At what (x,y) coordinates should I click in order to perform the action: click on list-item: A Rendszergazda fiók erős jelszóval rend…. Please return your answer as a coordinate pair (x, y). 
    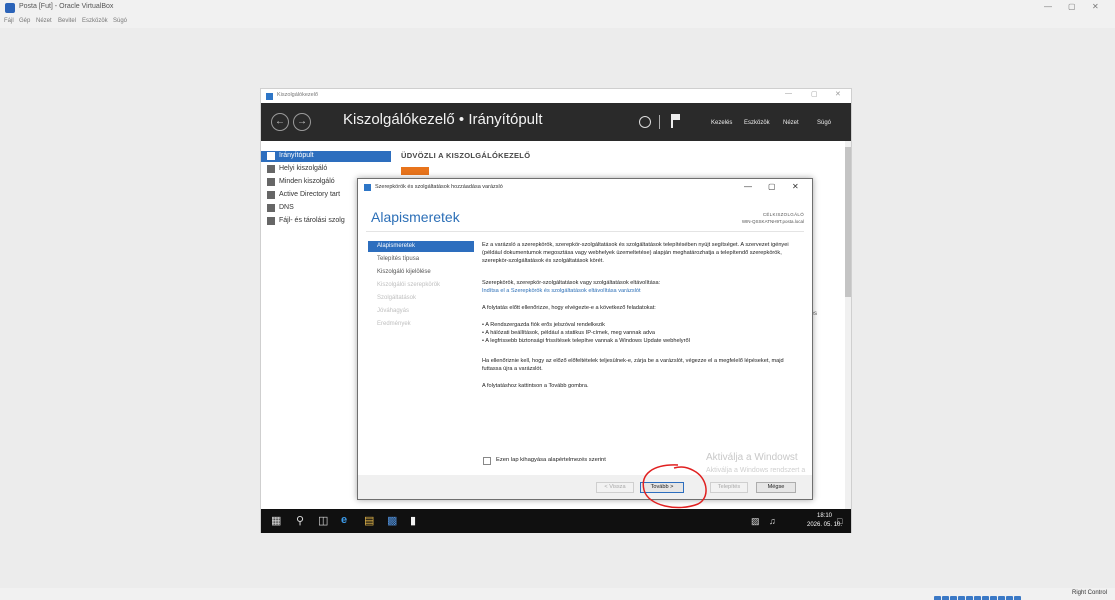
    Looking at the image, I should click on (643, 325).